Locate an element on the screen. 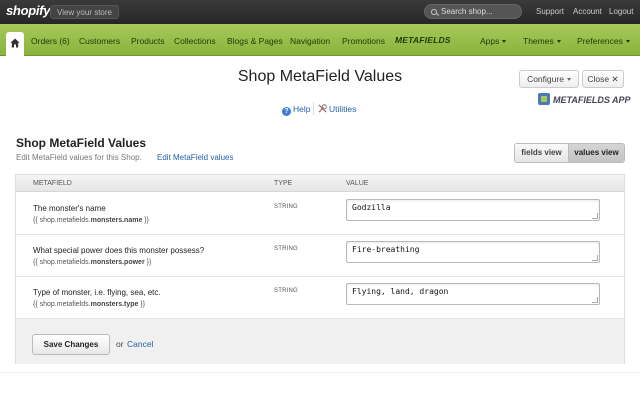 This screenshot has width=640, height=400. metafield-key: {{ shop.metafields.monsters.type }} is located at coordinates (89, 304).